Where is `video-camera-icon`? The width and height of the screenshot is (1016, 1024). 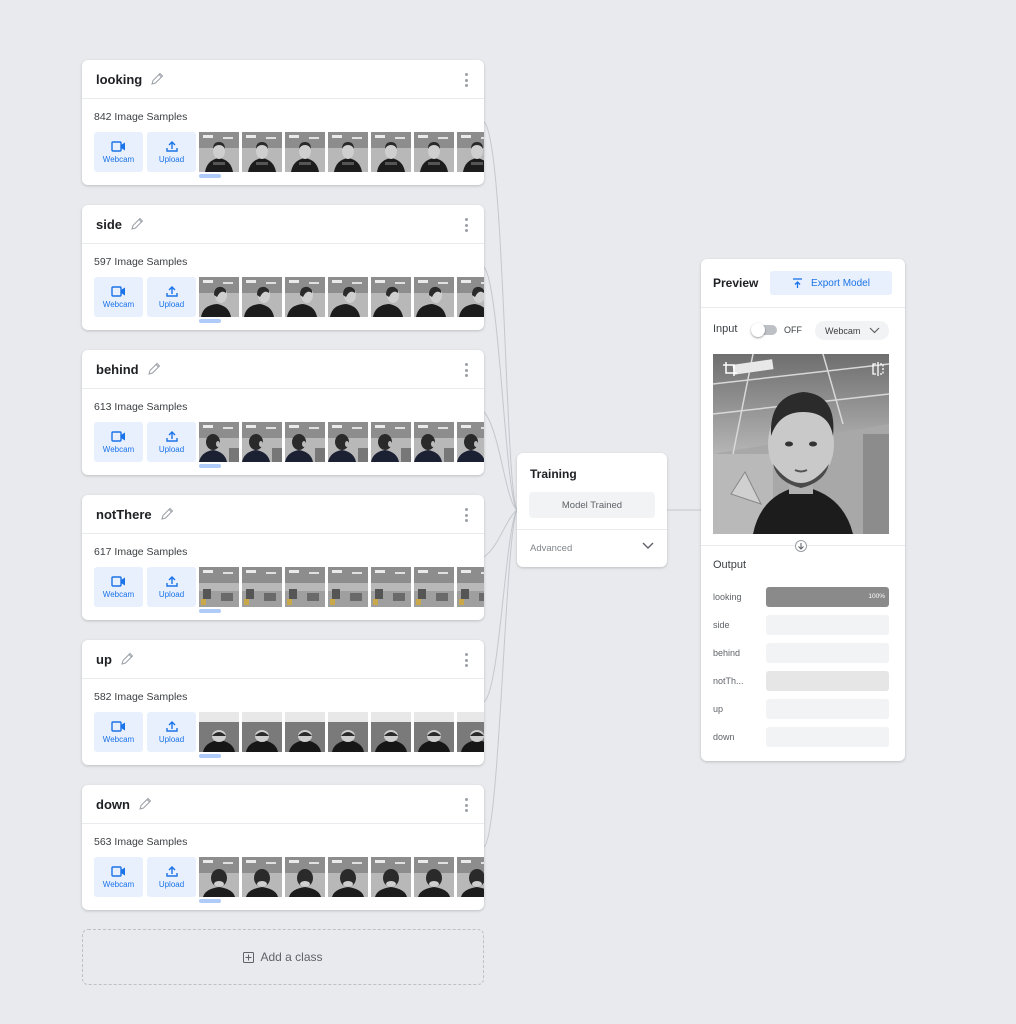
video-camera-icon is located at coordinates (118, 436).